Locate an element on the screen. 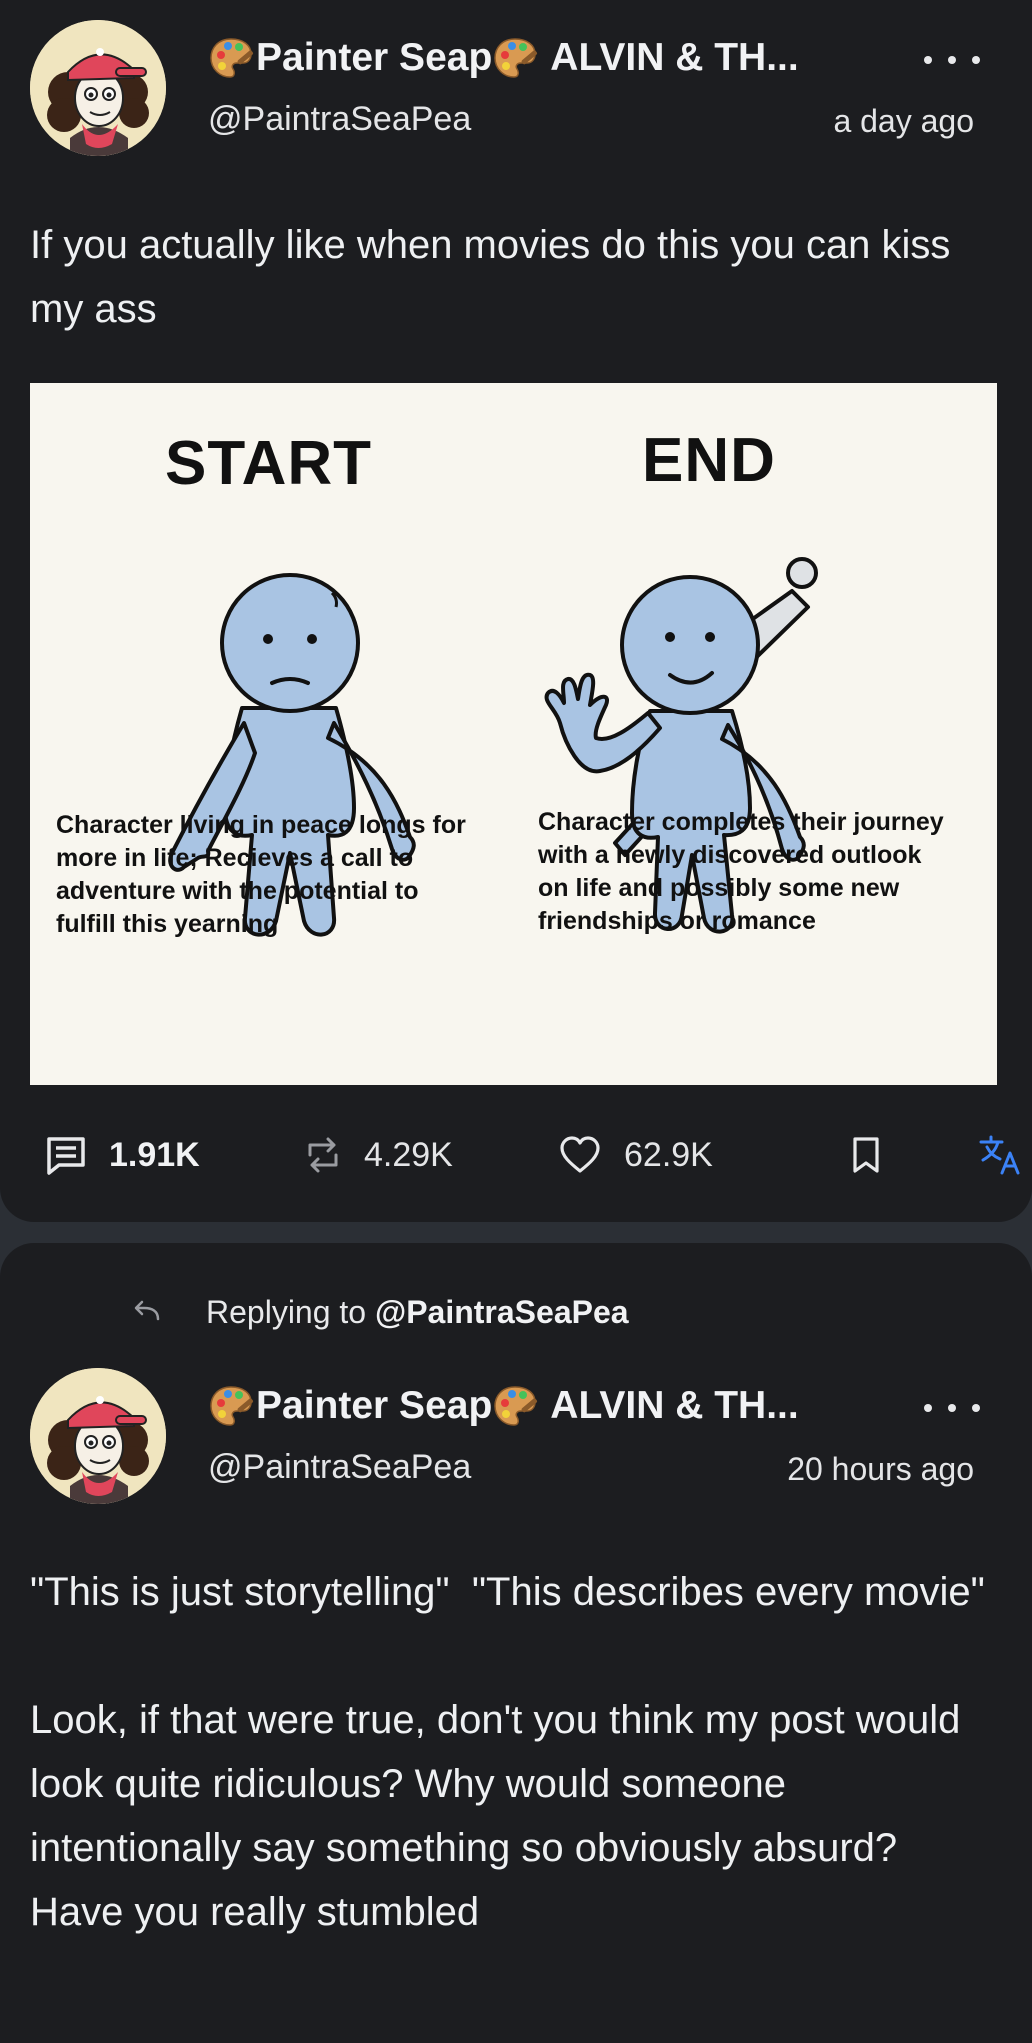 This screenshot has width=1032, height=2043. translate-button is located at coordinates (1000, 1155).